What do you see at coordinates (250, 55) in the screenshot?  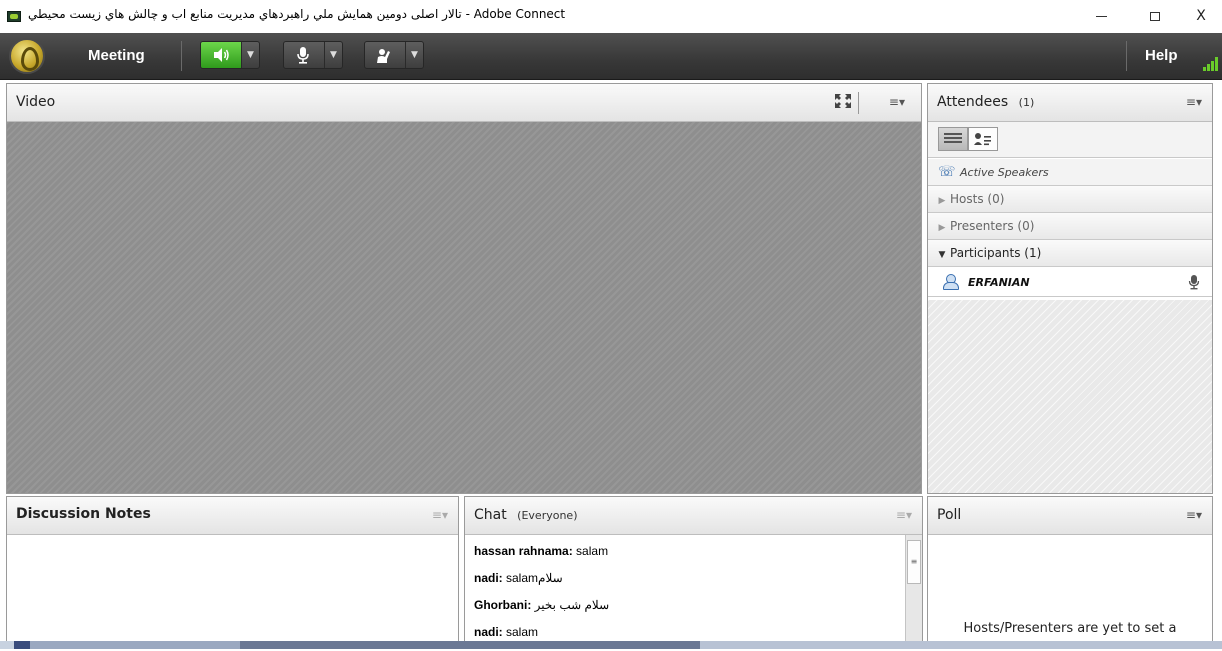 I see `speaker-dropdown-chevron-down-icon: ▼` at bounding box center [250, 55].